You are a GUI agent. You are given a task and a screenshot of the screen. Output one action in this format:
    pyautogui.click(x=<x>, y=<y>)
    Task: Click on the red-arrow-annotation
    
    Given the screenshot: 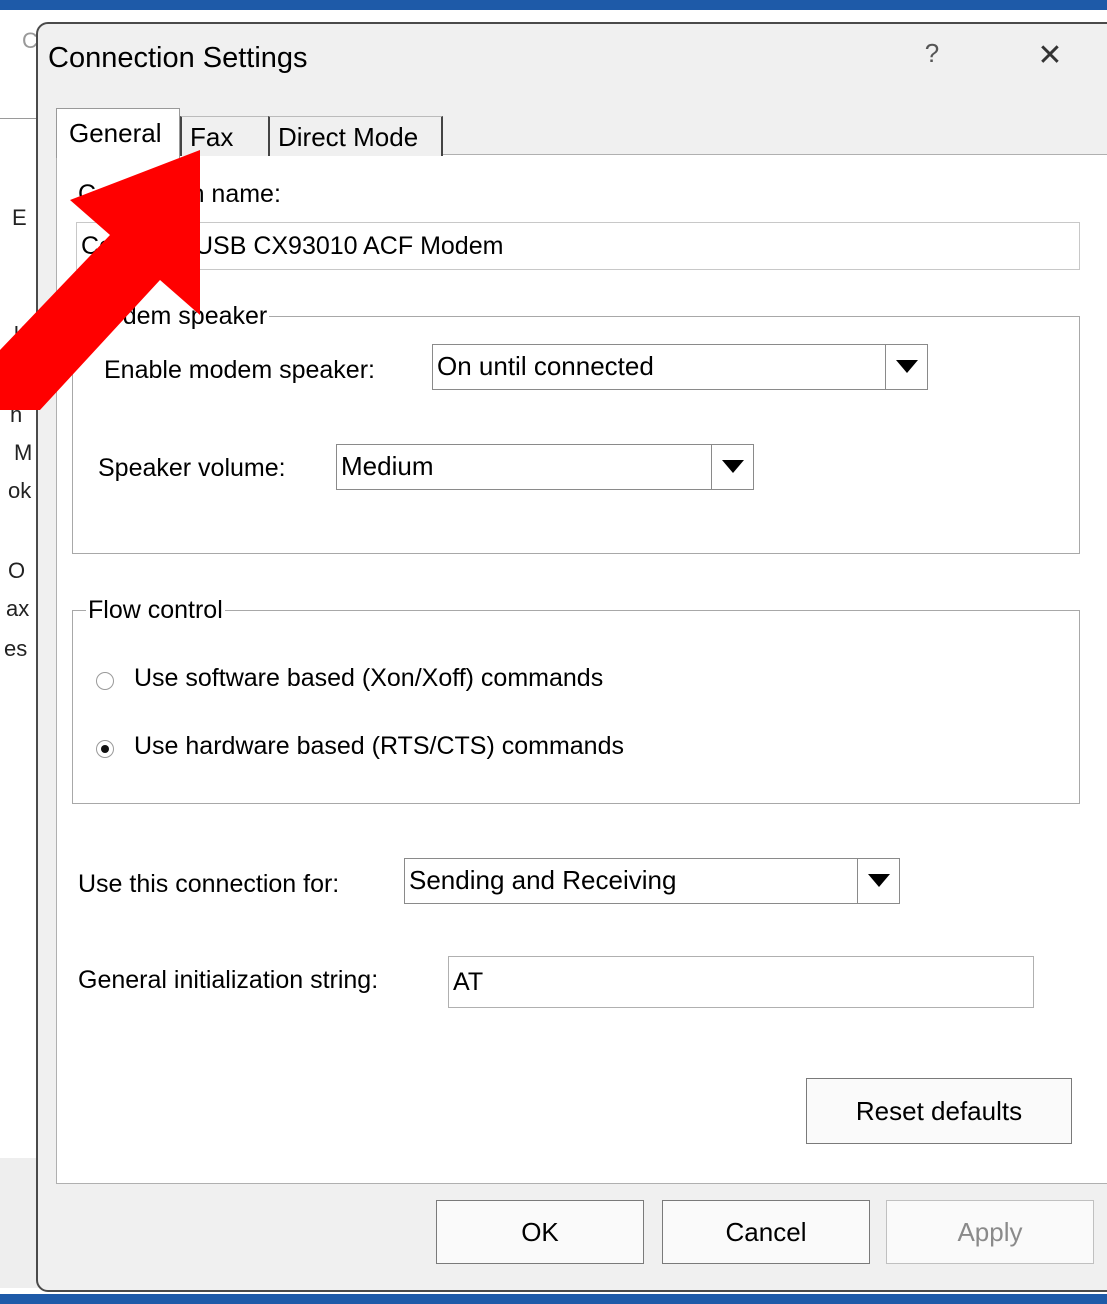 What is the action you would take?
    pyautogui.click(x=100, y=280)
    